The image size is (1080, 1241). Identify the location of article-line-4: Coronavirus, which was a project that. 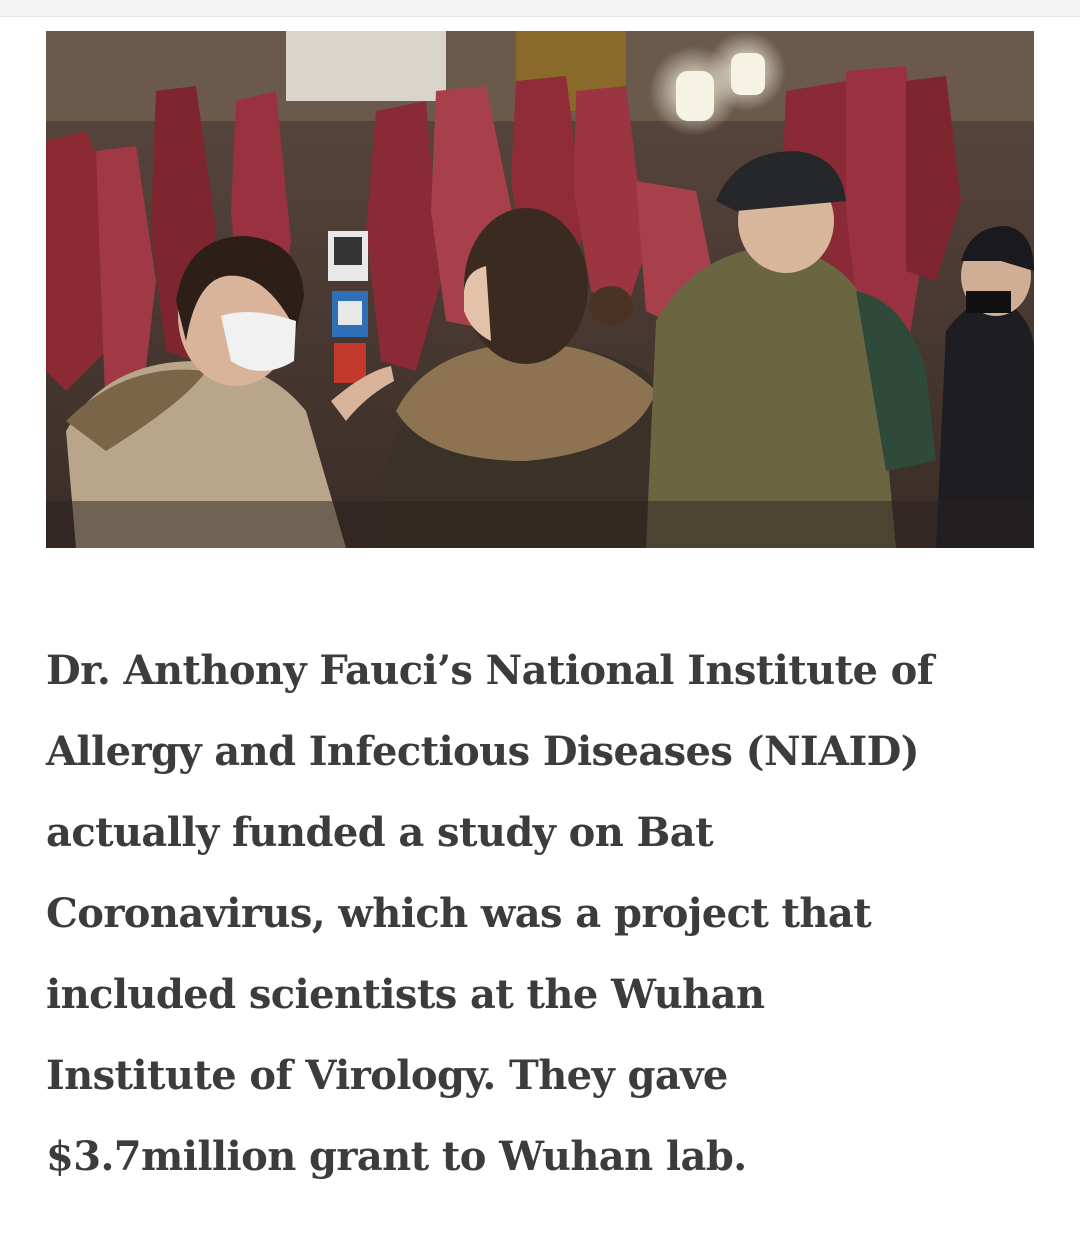
(459, 913).